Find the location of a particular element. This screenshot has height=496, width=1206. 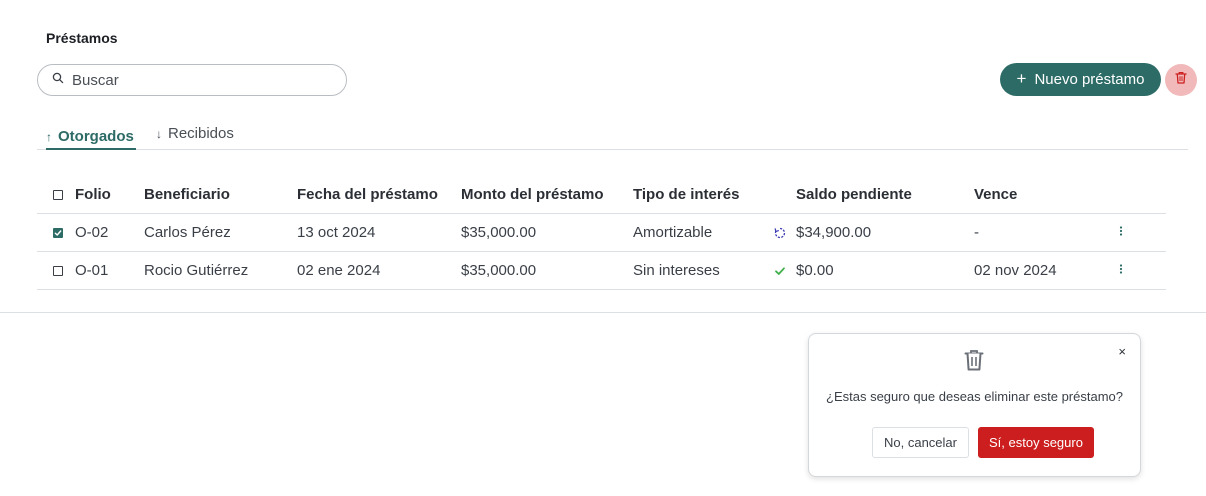

section-divider is located at coordinates (603, 312).